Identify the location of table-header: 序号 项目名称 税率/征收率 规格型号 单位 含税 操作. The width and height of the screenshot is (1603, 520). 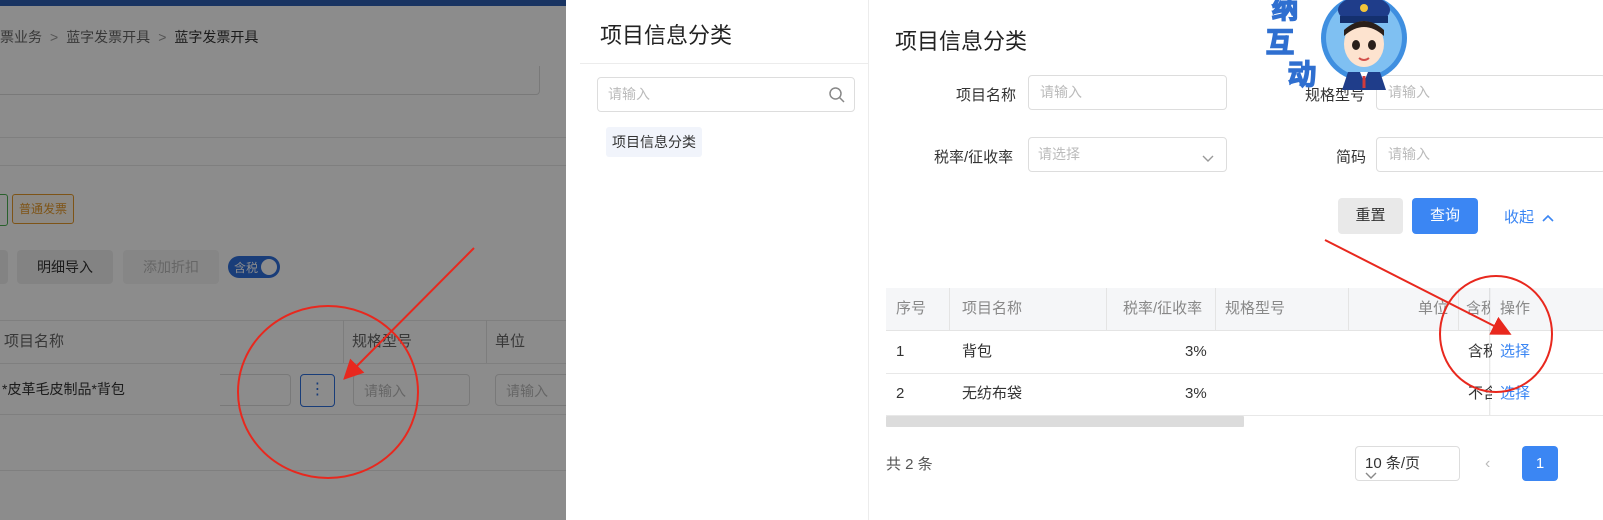
(1244, 309).